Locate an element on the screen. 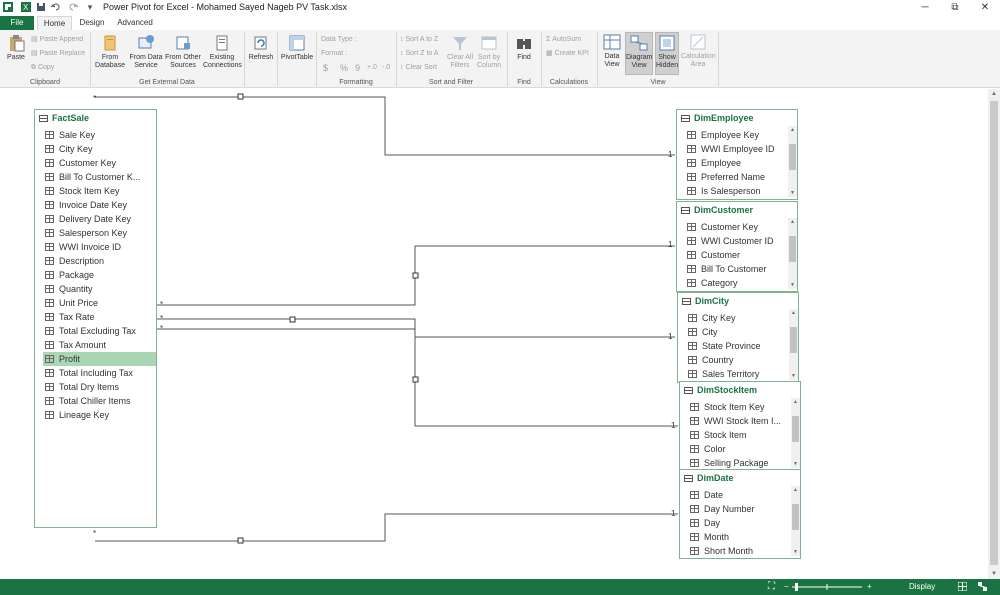  find-button: Find is located at coordinates (524, 48).